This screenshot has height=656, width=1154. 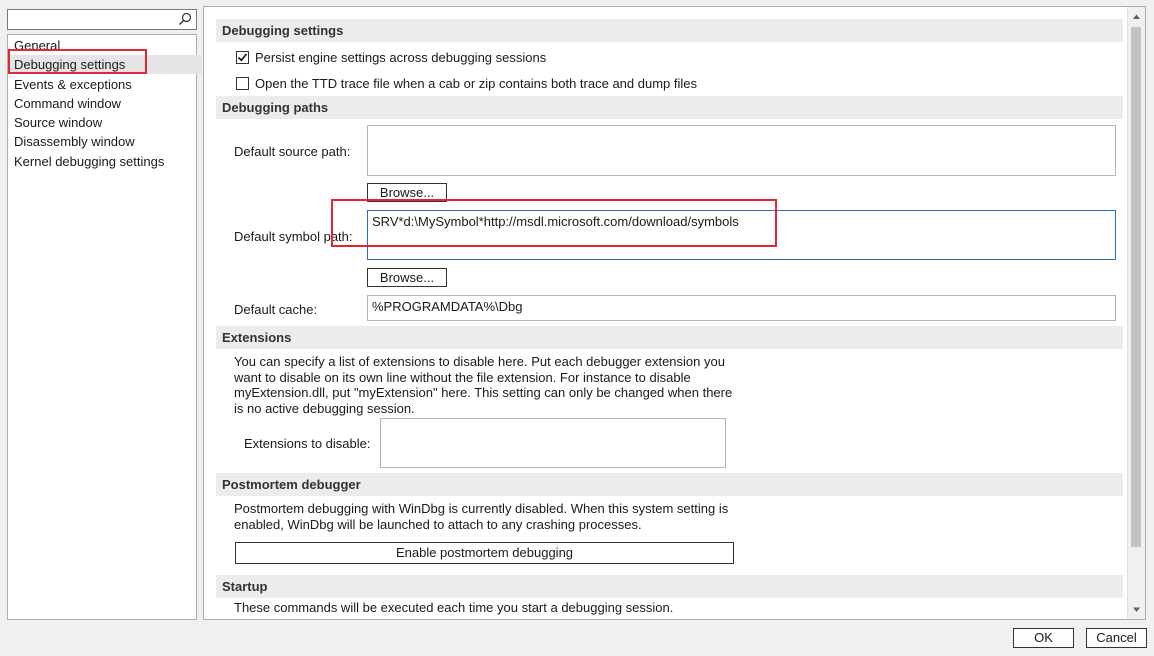 What do you see at coordinates (307, 443) in the screenshot?
I see `extensions-to-disable-label: Extensions to disable:` at bounding box center [307, 443].